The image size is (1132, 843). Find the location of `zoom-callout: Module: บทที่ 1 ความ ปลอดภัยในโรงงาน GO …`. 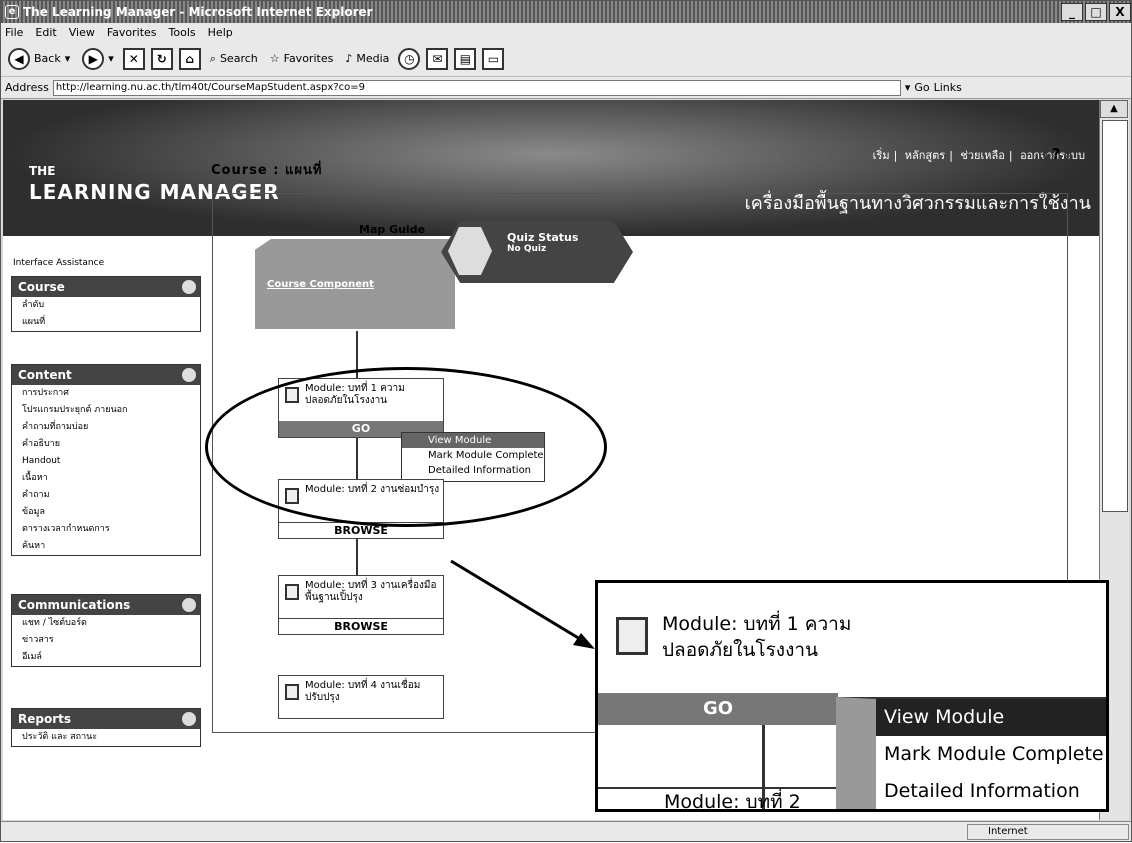

zoom-callout: Module: บทที่ 1 ความ ปลอดภัยในโรงงาน GO … is located at coordinates (852, 696).